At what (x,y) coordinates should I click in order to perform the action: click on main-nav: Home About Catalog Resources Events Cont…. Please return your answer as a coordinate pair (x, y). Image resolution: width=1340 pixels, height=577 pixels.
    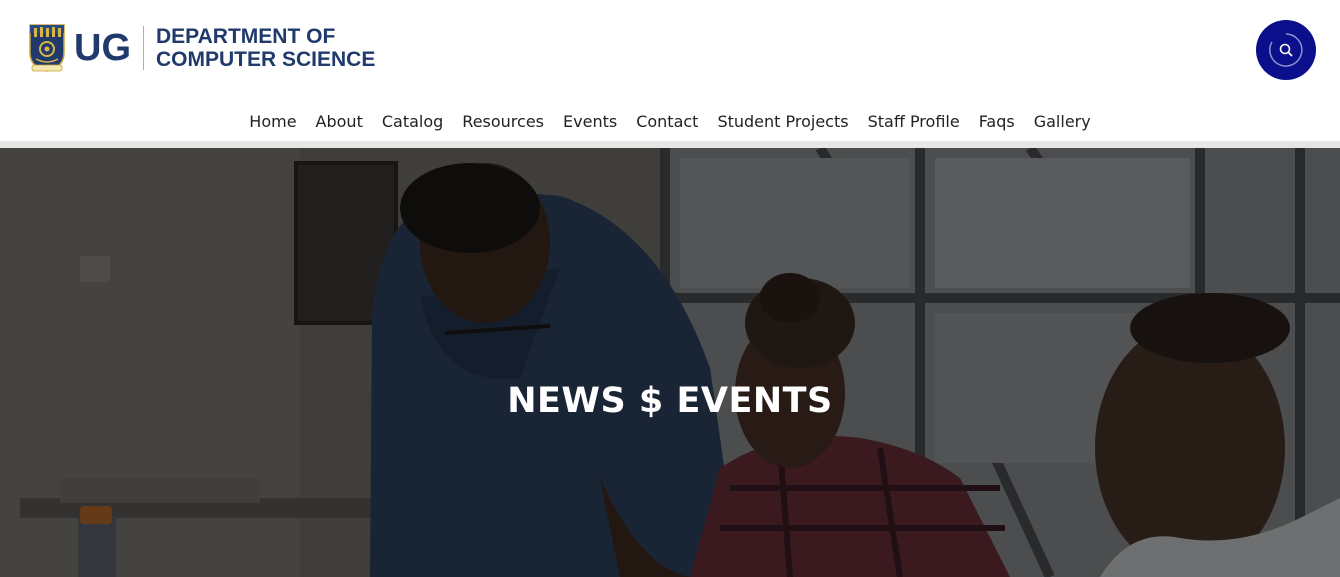
    Looking at the image, I should click on (670, 121).